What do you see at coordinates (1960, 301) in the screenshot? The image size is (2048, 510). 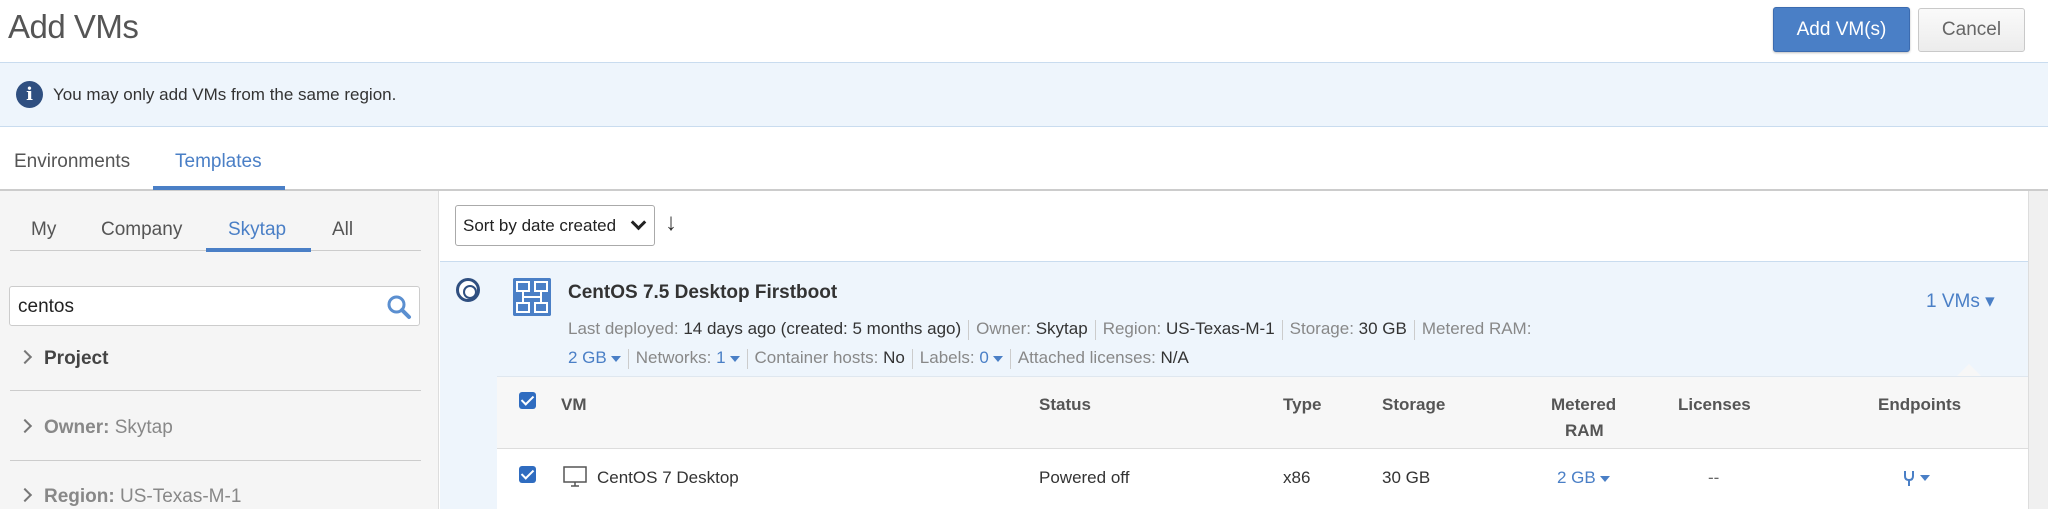 I see `vms-expand-link: 1 VMs ▾` at bounding box center [1960, 301].